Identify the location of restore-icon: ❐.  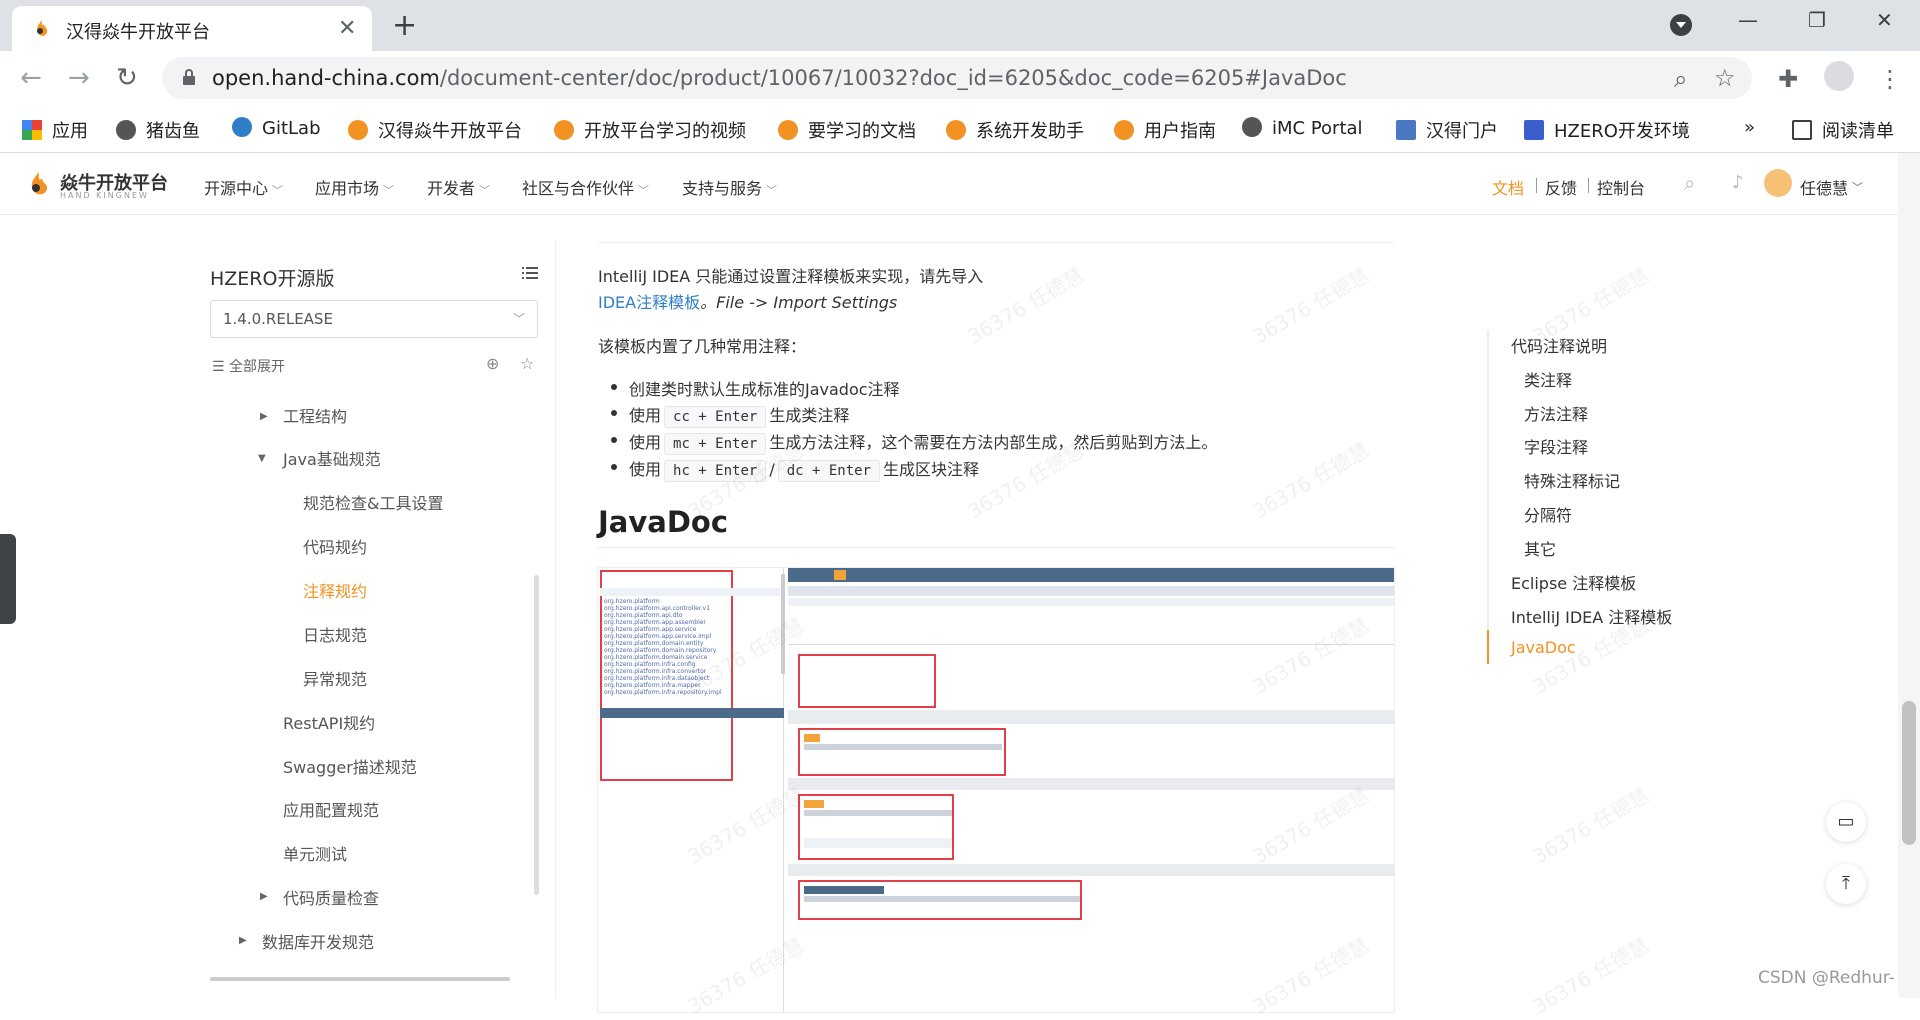
(1817, 20).